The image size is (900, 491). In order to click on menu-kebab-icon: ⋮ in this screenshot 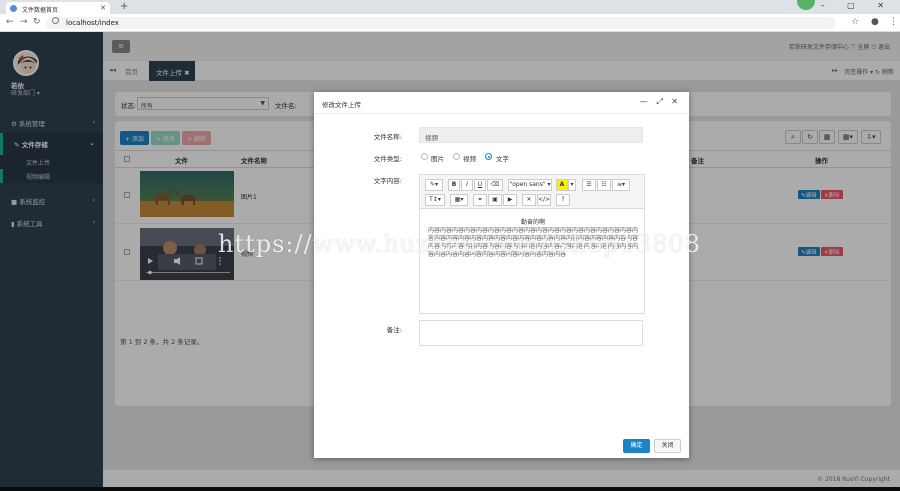, I will do `click(893, 22)`.